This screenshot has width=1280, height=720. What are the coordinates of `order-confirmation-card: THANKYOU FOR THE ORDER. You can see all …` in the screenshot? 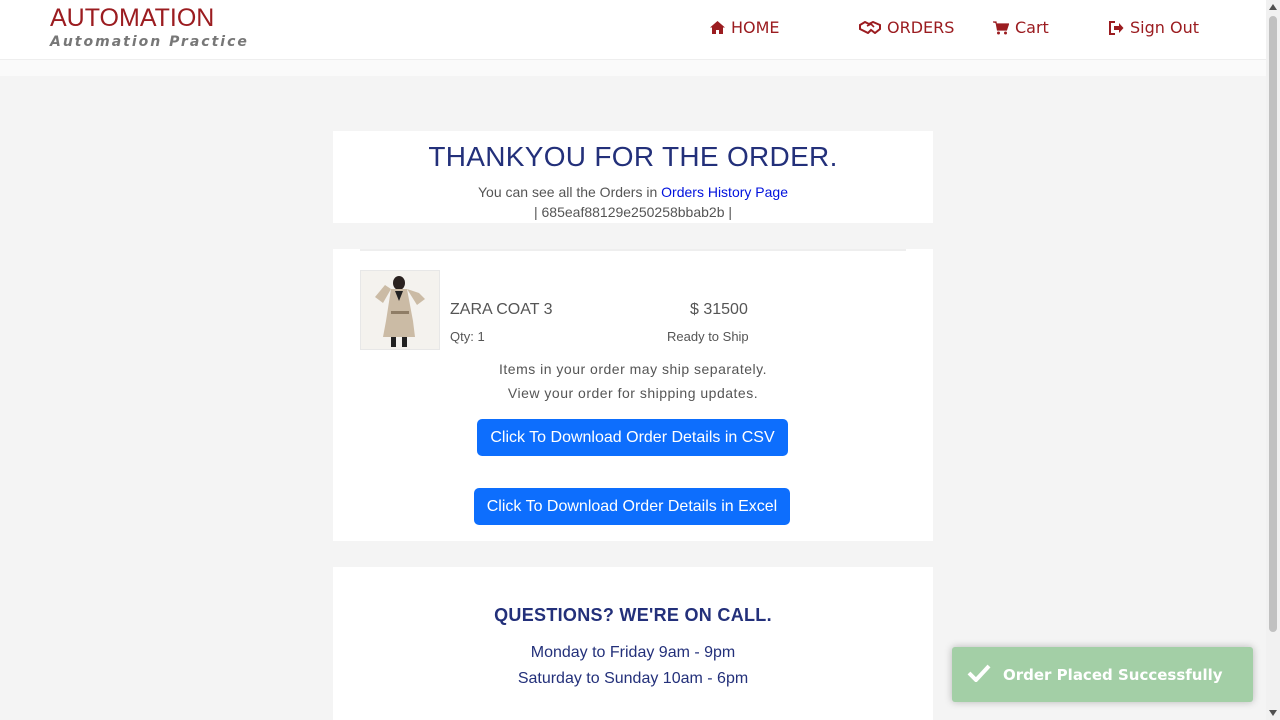 It's located at (633, 177).